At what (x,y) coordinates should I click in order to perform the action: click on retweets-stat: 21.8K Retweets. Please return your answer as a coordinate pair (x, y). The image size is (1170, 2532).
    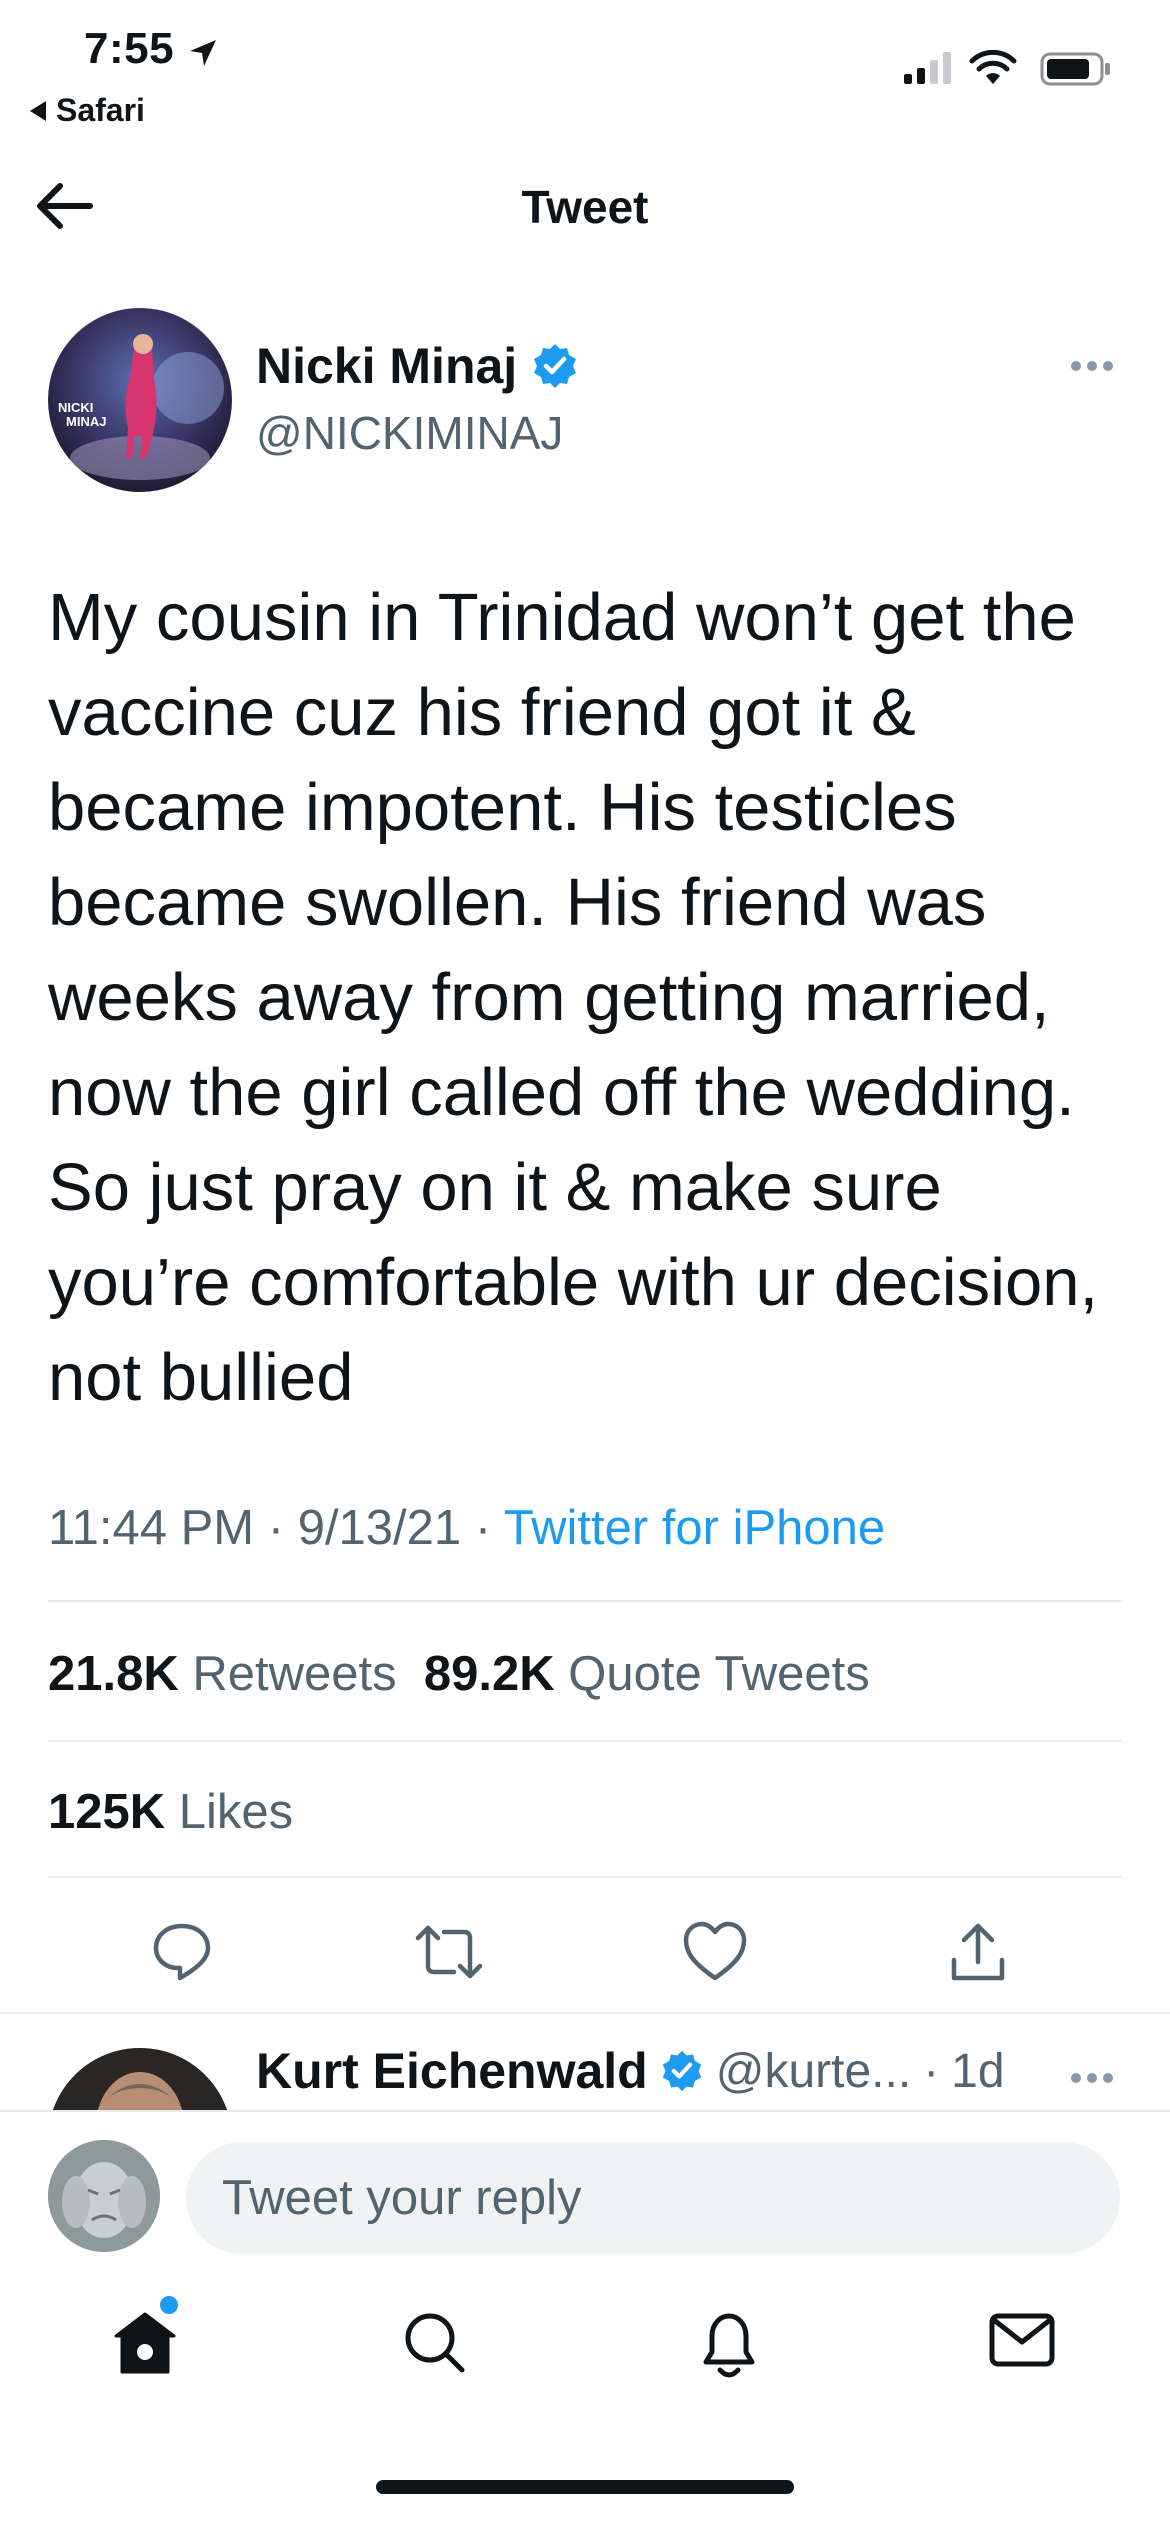
    Looking at the image, I should click on (222, 1674).